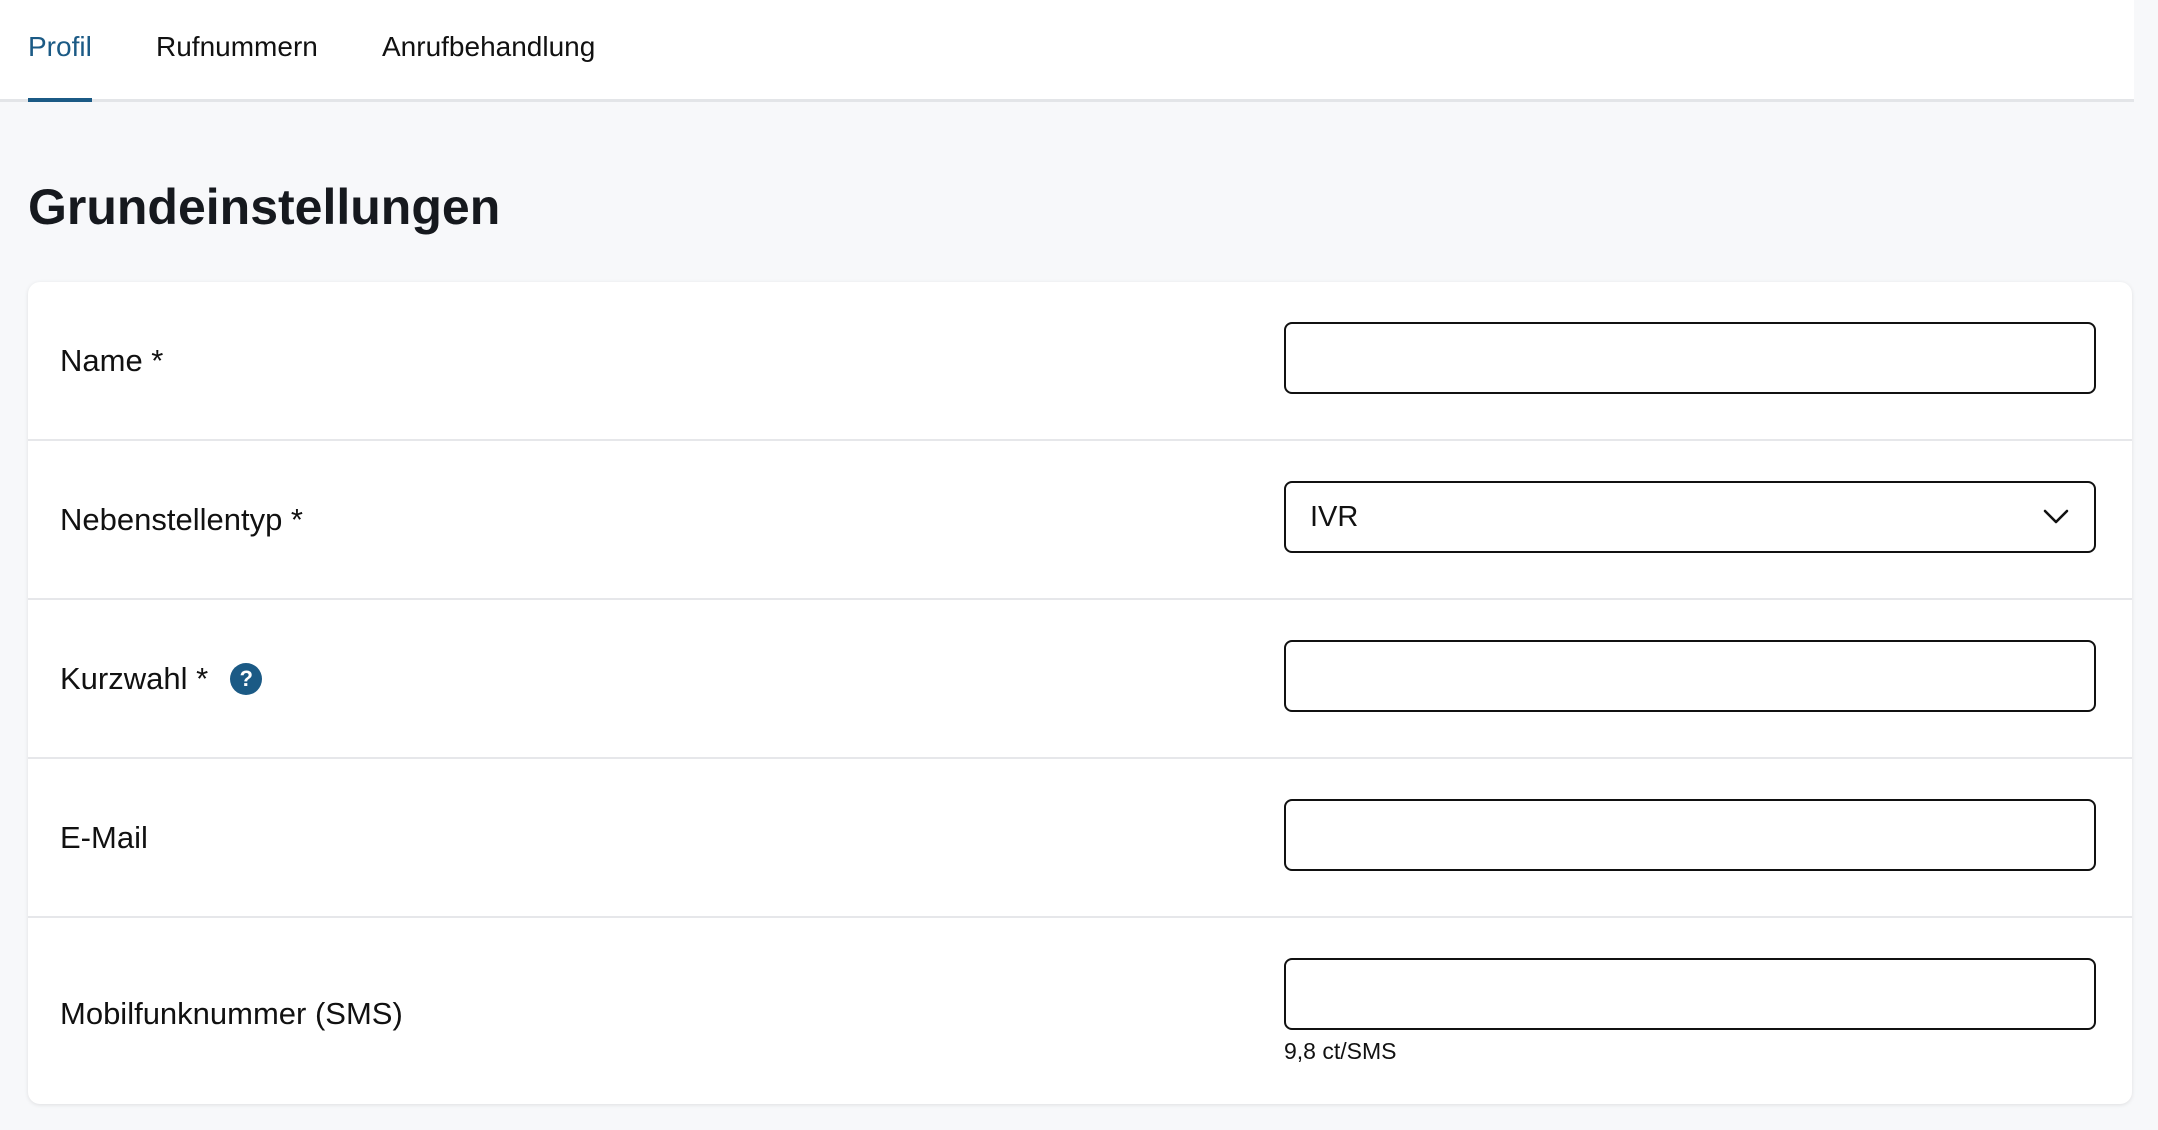 The height and width of the screenshot is (1130, 2158). What do you see at coordinates (1080, 679) in the screenshot?
I see `row-short-dial: Kurzwahl * ?` at bounding box center [1080, 679].